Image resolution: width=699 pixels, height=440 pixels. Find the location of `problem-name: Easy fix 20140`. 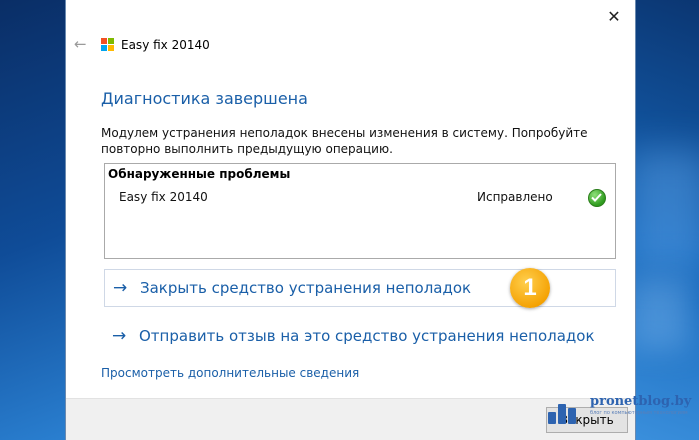

problem-name: Easy fix 20140 is located at coordinates (163, 197).